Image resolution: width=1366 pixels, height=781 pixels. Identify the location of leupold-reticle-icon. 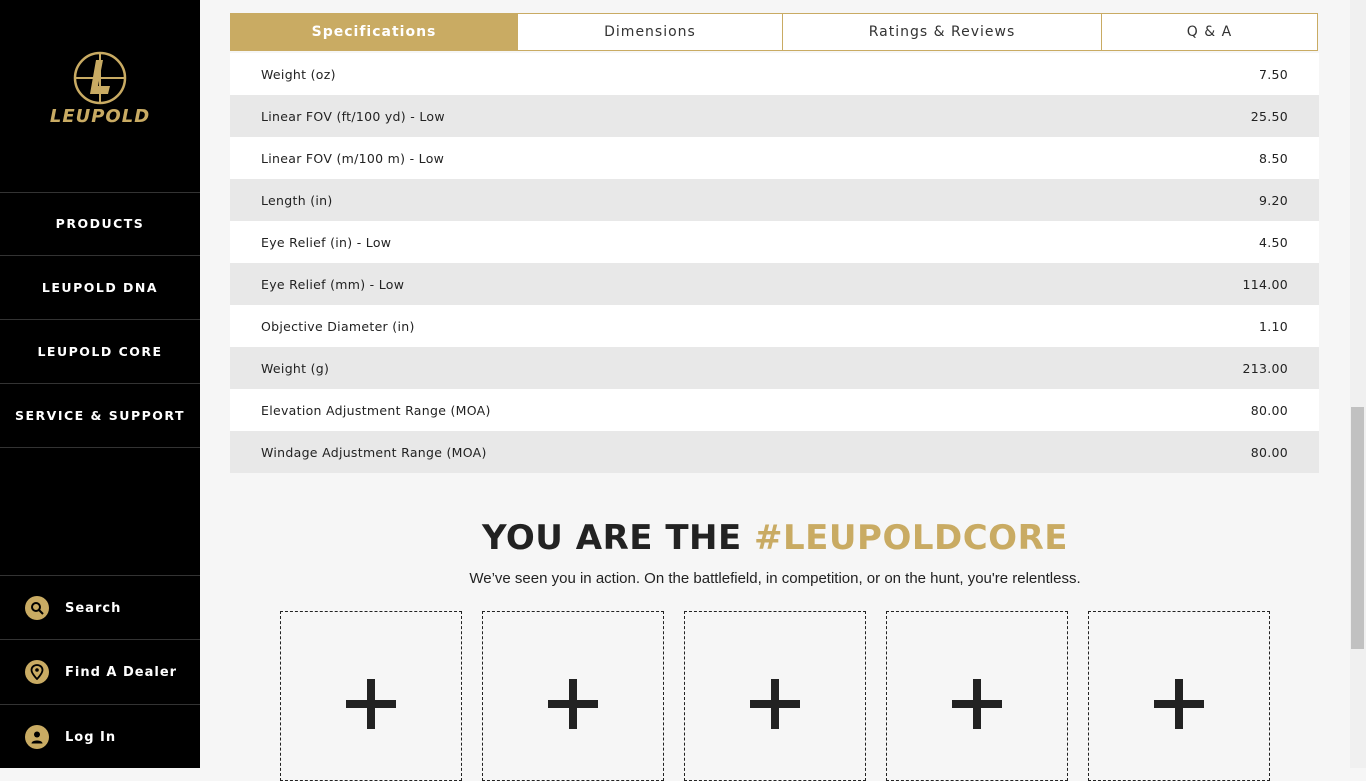
(100, 78).